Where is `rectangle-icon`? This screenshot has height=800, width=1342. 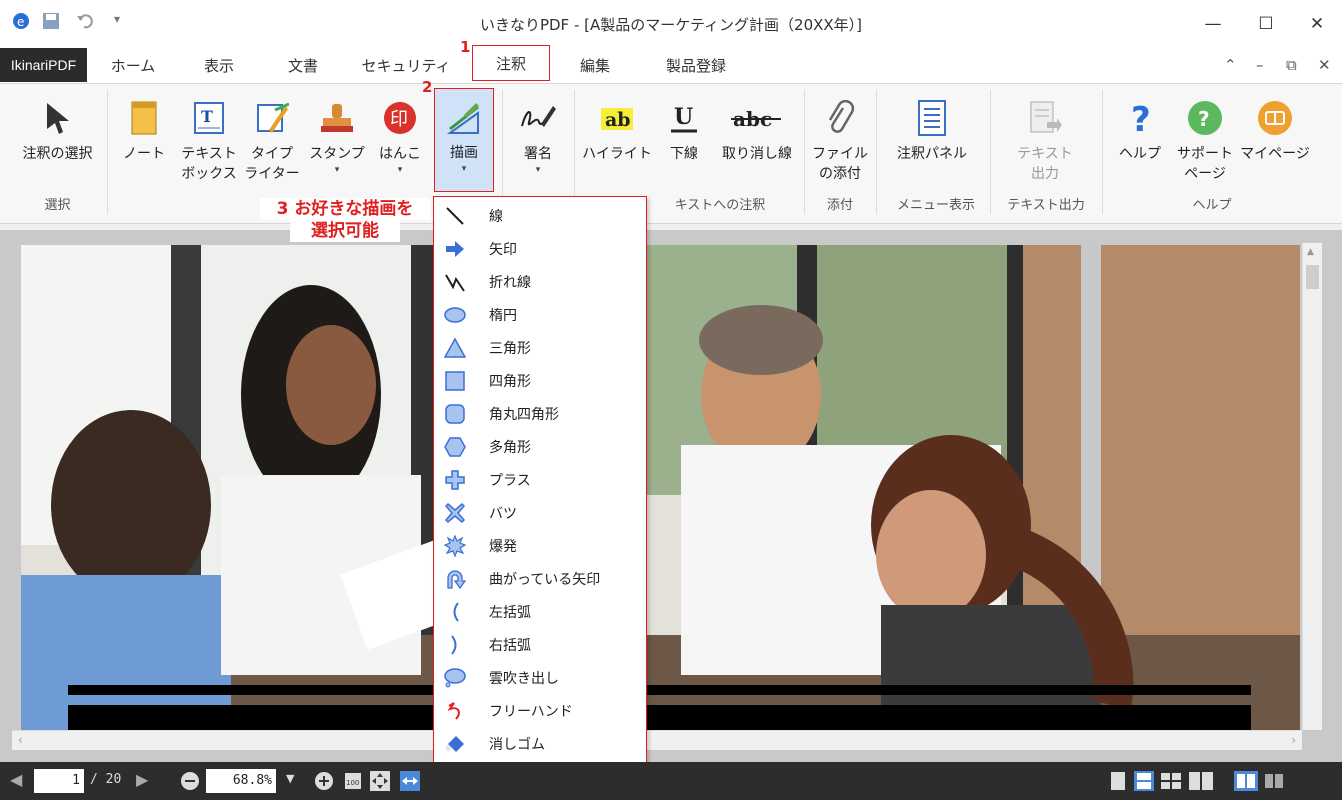
rectangle-icon is located at coordinates (455, 381).